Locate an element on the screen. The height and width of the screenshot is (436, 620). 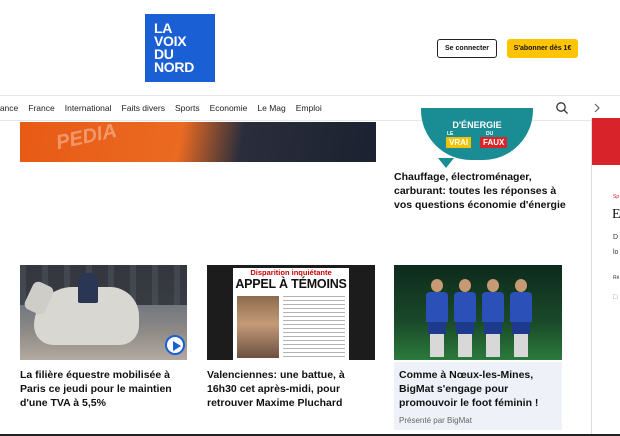
card-image-football is located at coordinates (478, 312).